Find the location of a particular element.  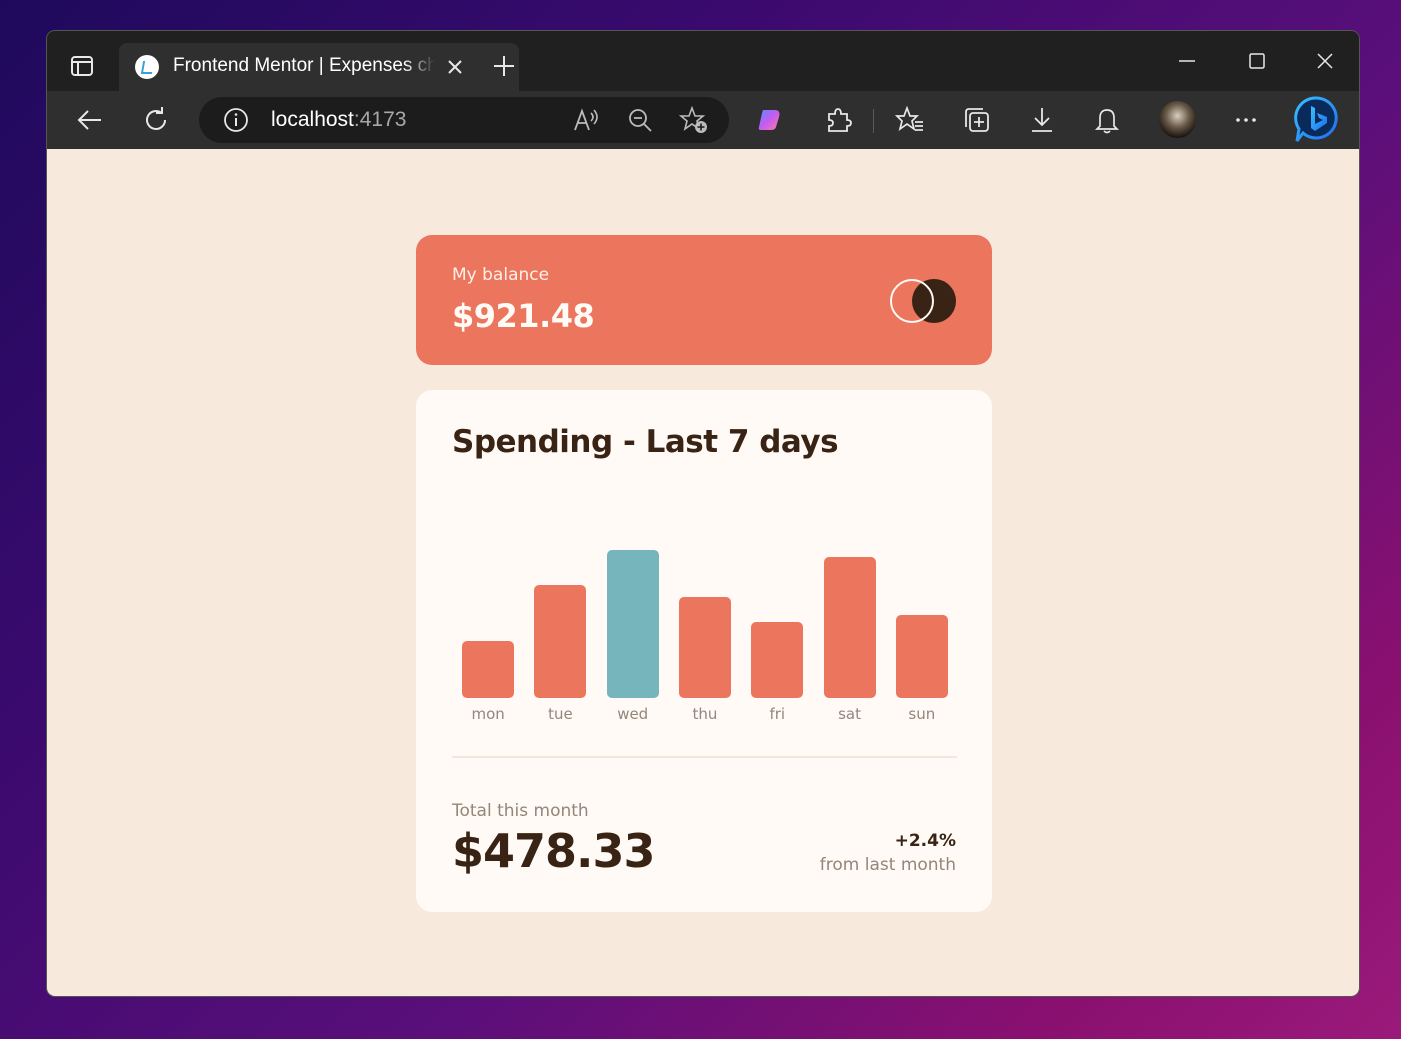

spending-chart: mon tue wed thu fri sat sun is located at coordinates (705, 620).